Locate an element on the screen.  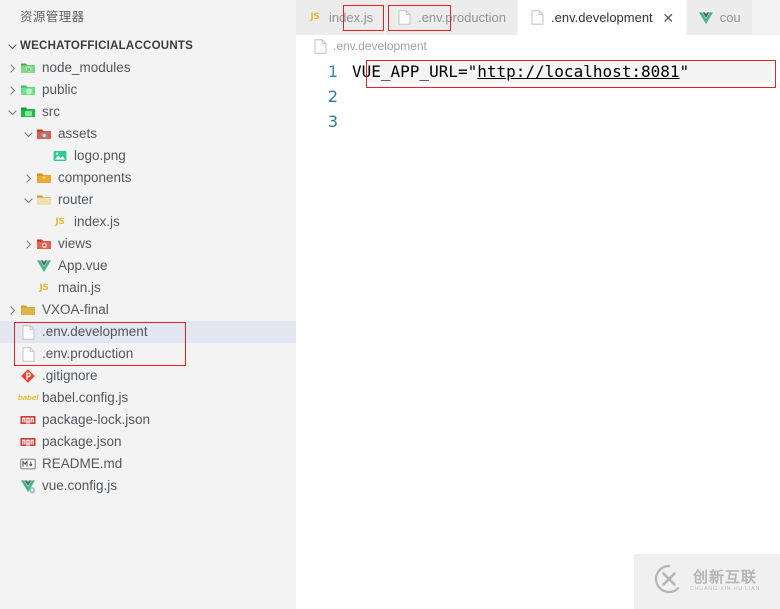
tree-item-public: public is located at coordinates (148, 90).